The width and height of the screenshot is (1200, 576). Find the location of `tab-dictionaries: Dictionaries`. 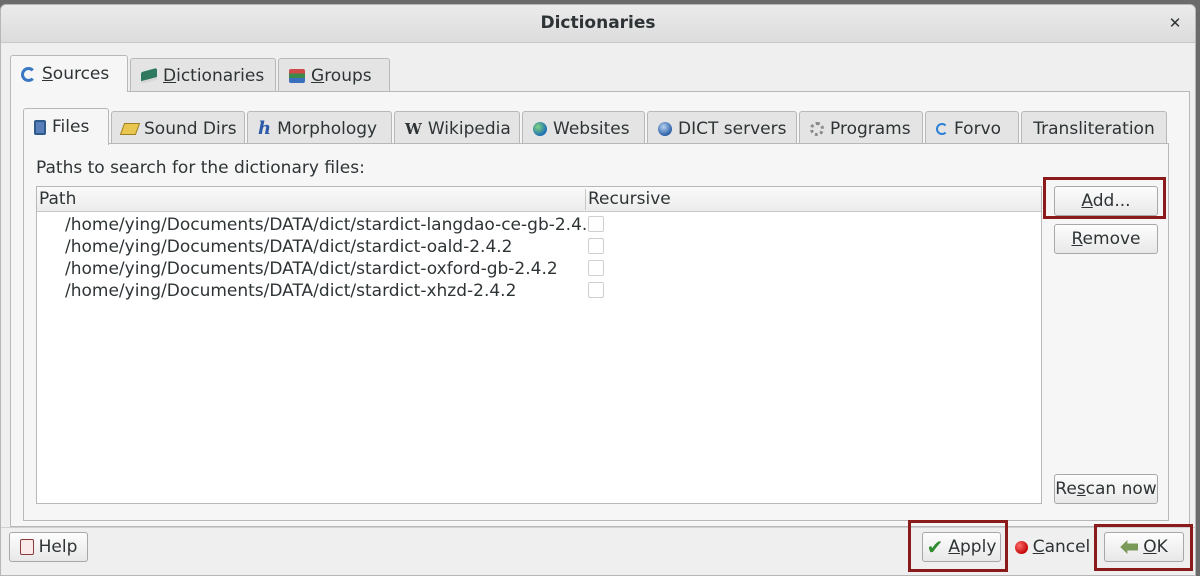

tab-dictionaries: Dictionaries is located at coordinates (203, 75).